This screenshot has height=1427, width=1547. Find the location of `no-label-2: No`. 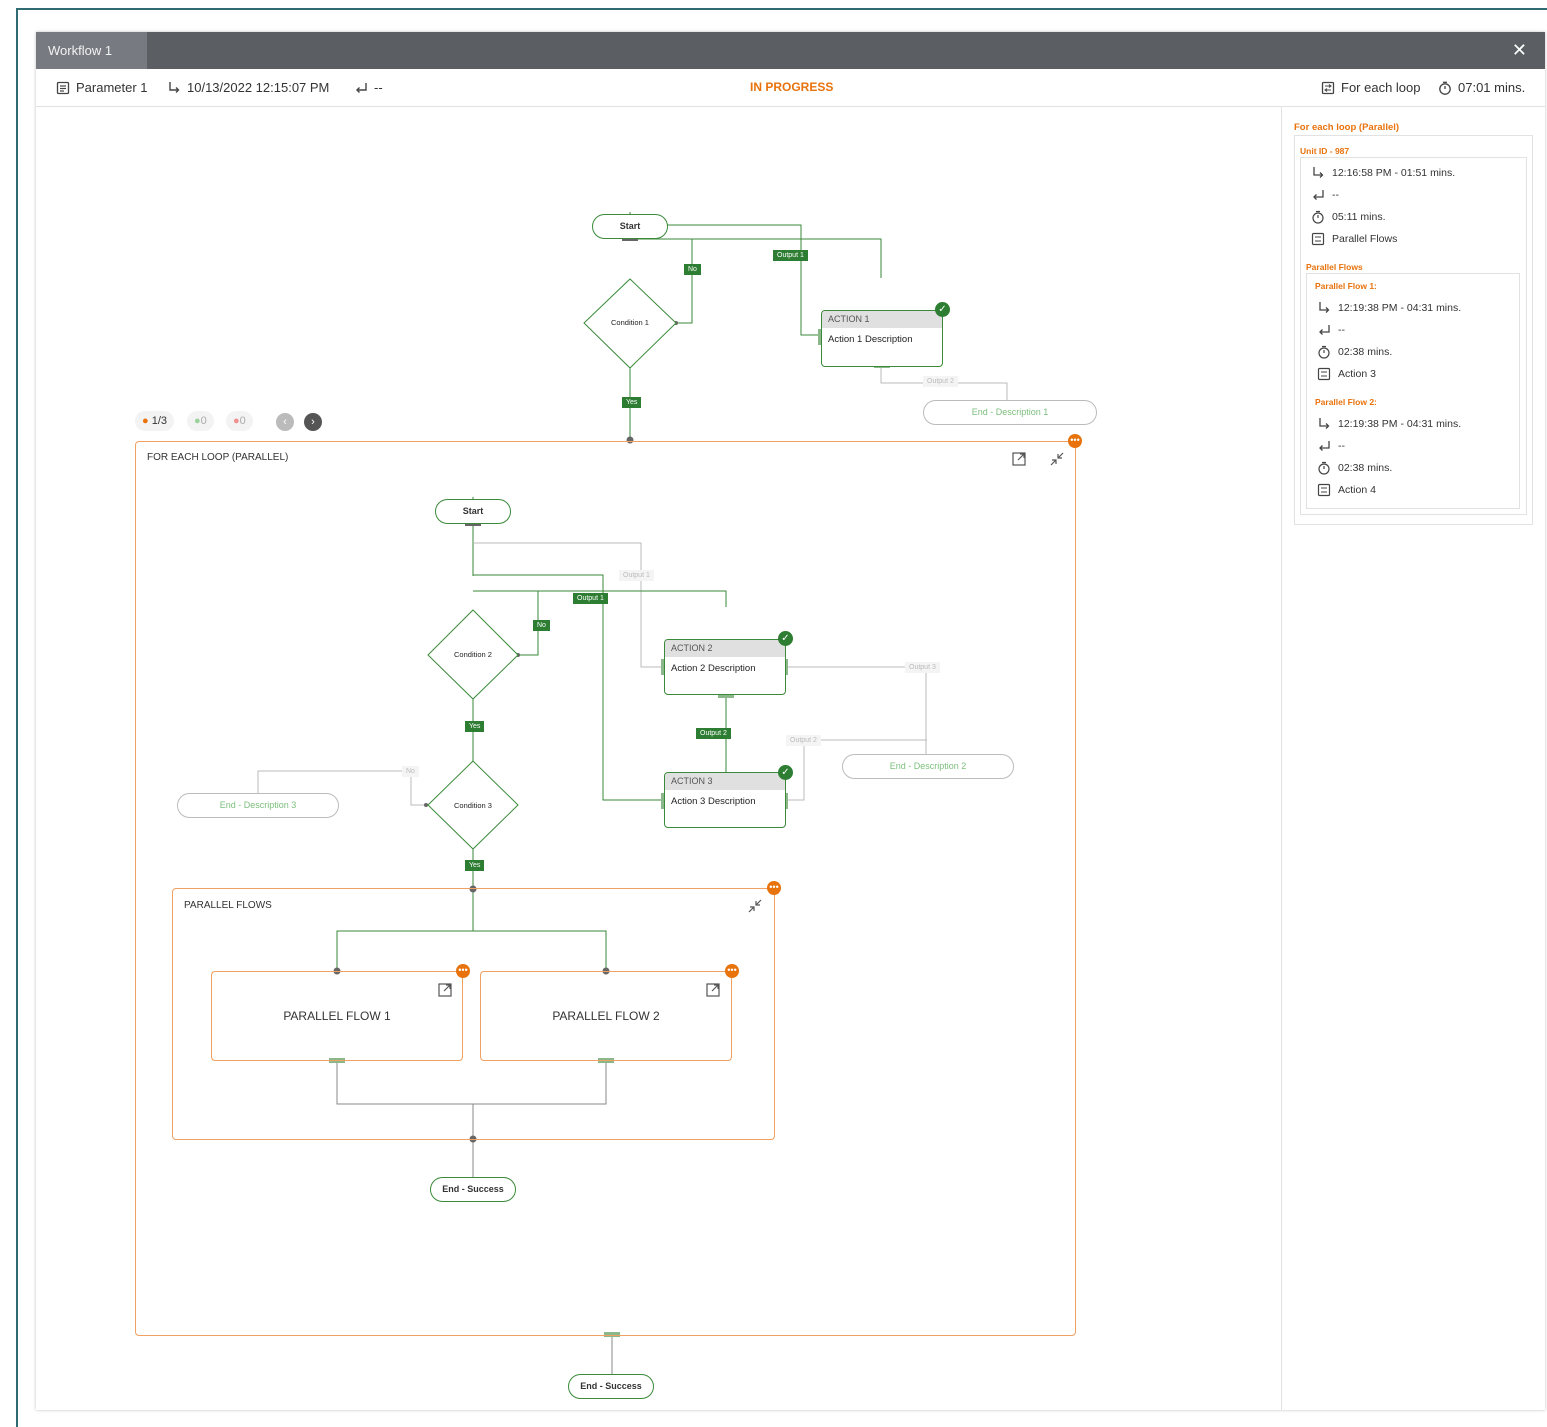

no-label-2: No is located at coordinates (541, 625).